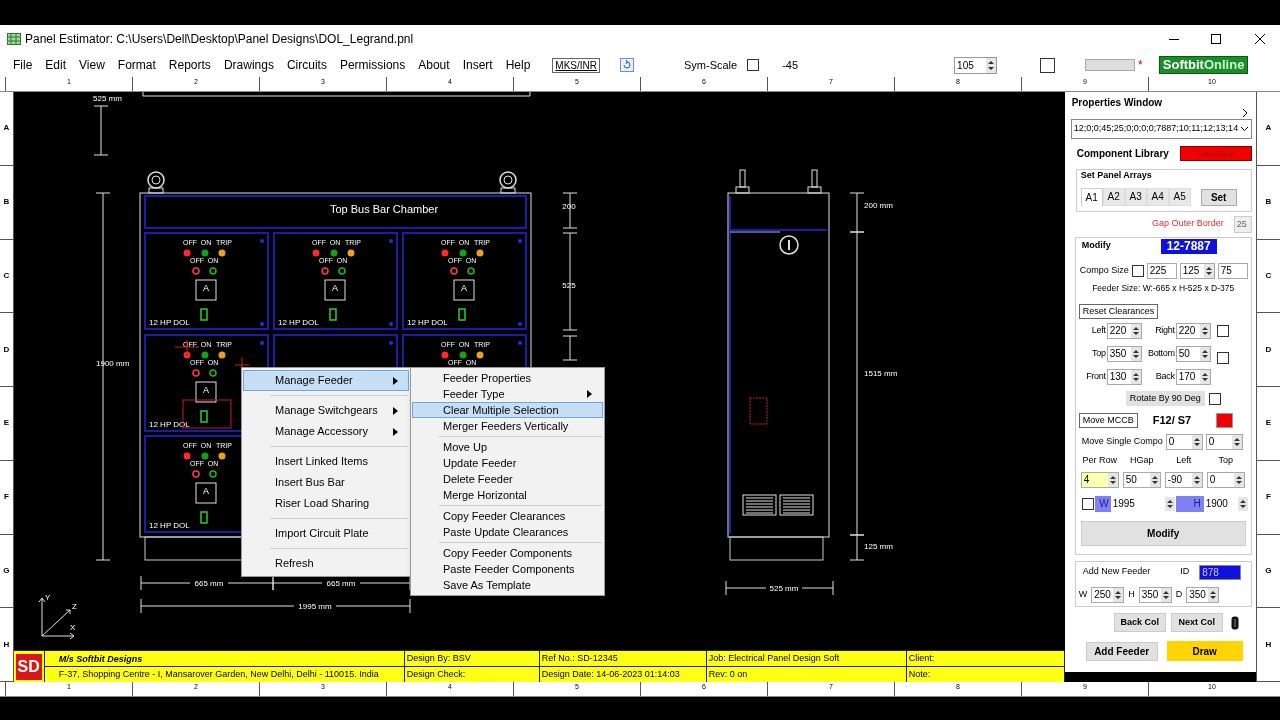 This screenshot has height=720, width=1280. I want to click on sym-scale-label: Sym-Scale, so click(711, 65).